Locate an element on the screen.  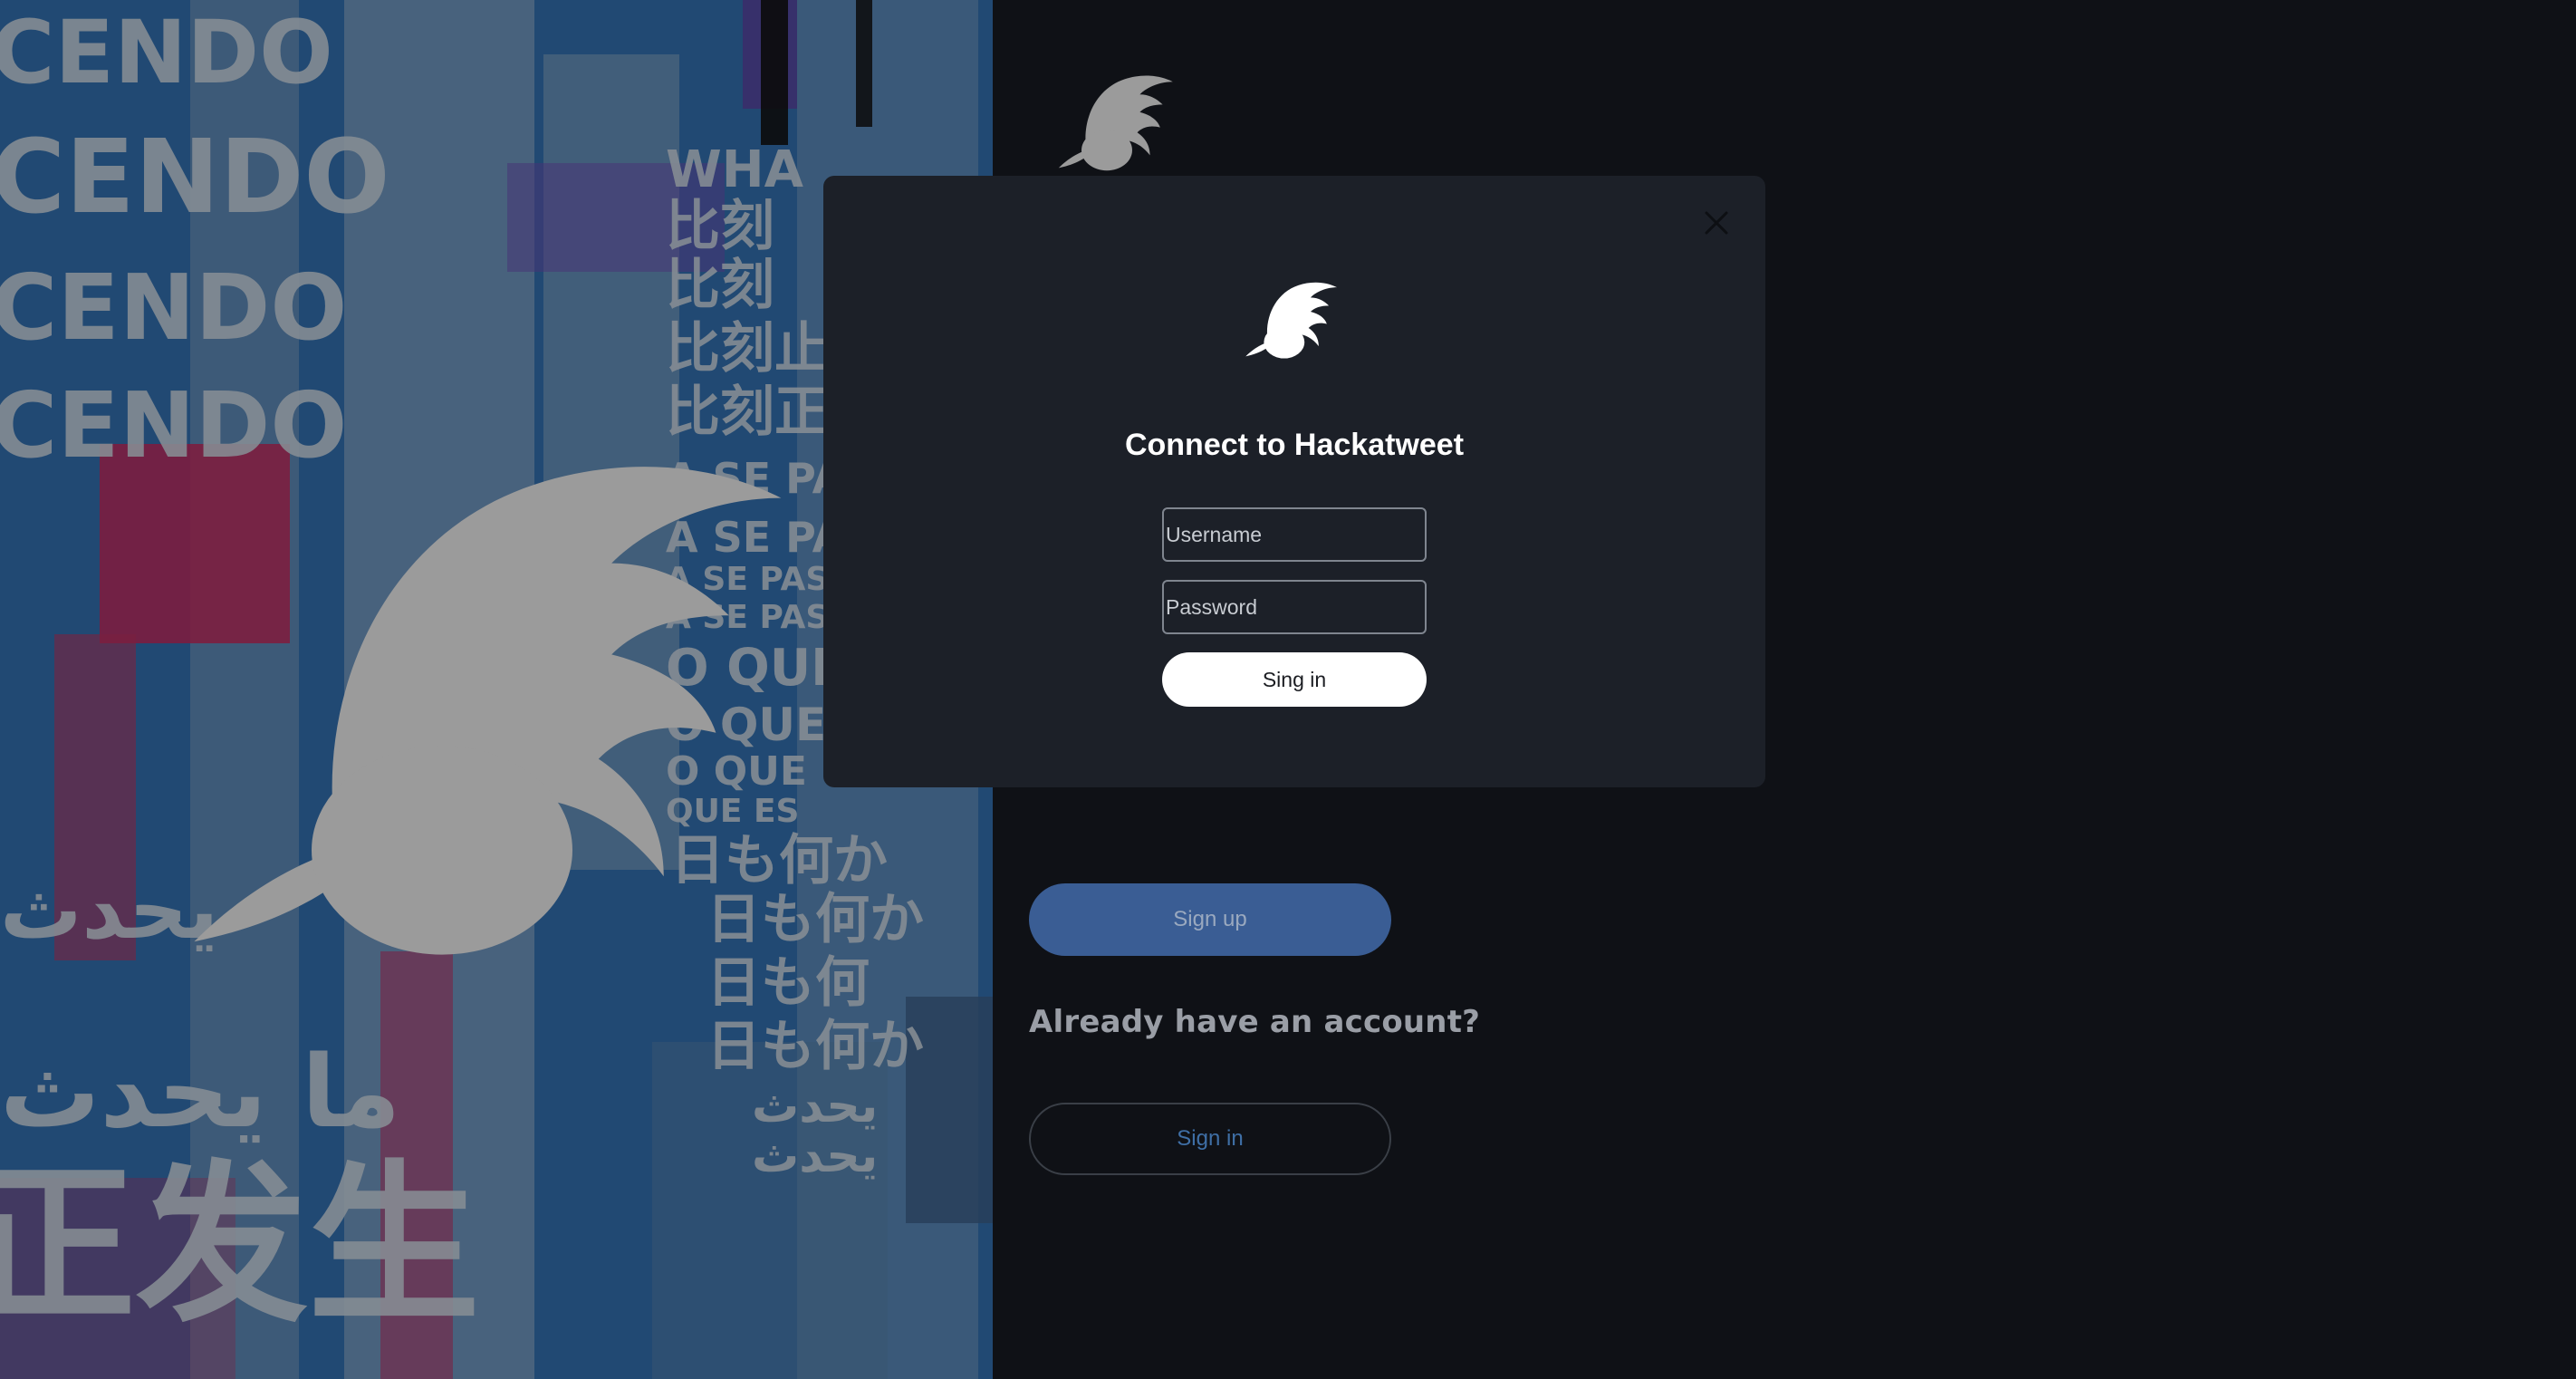
header-logo-icon is located at coordinates (1115, 123).